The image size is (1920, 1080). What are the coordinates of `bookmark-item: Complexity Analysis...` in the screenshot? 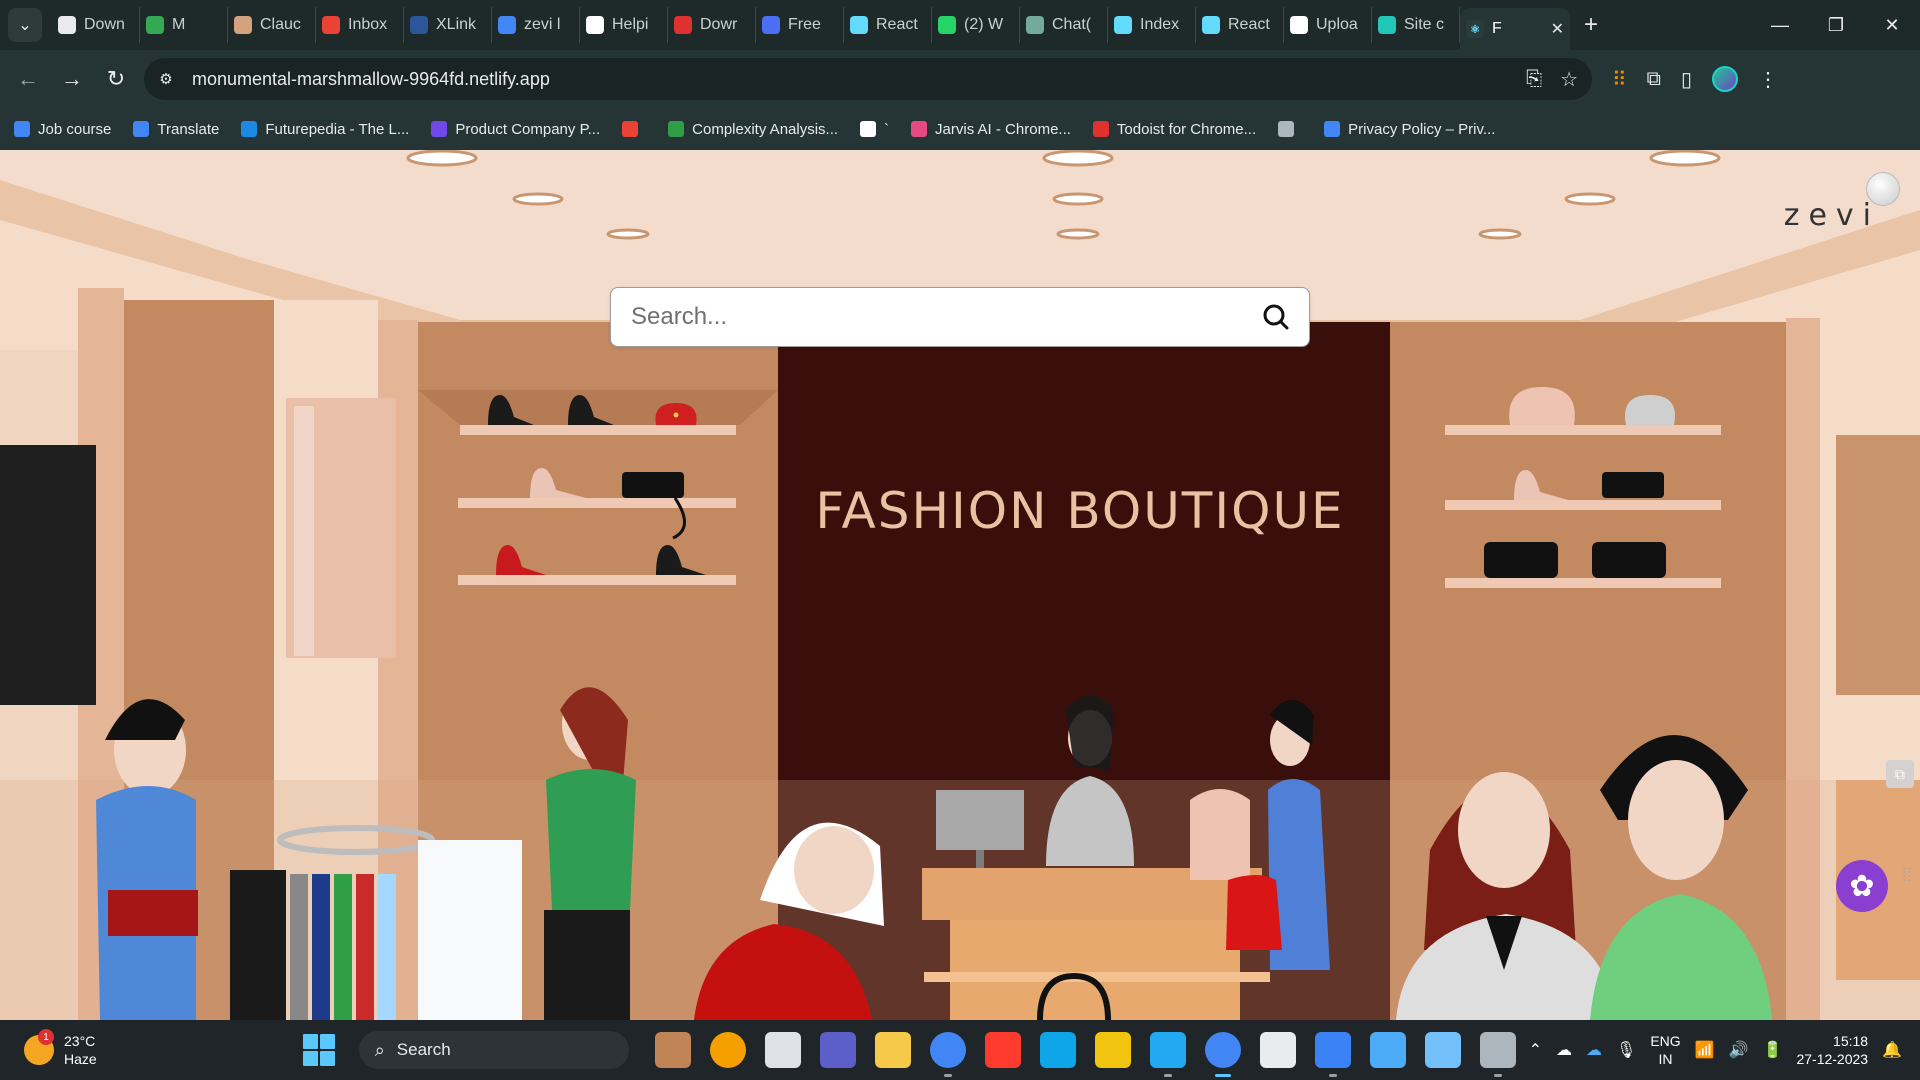 It's located at (753, 129).